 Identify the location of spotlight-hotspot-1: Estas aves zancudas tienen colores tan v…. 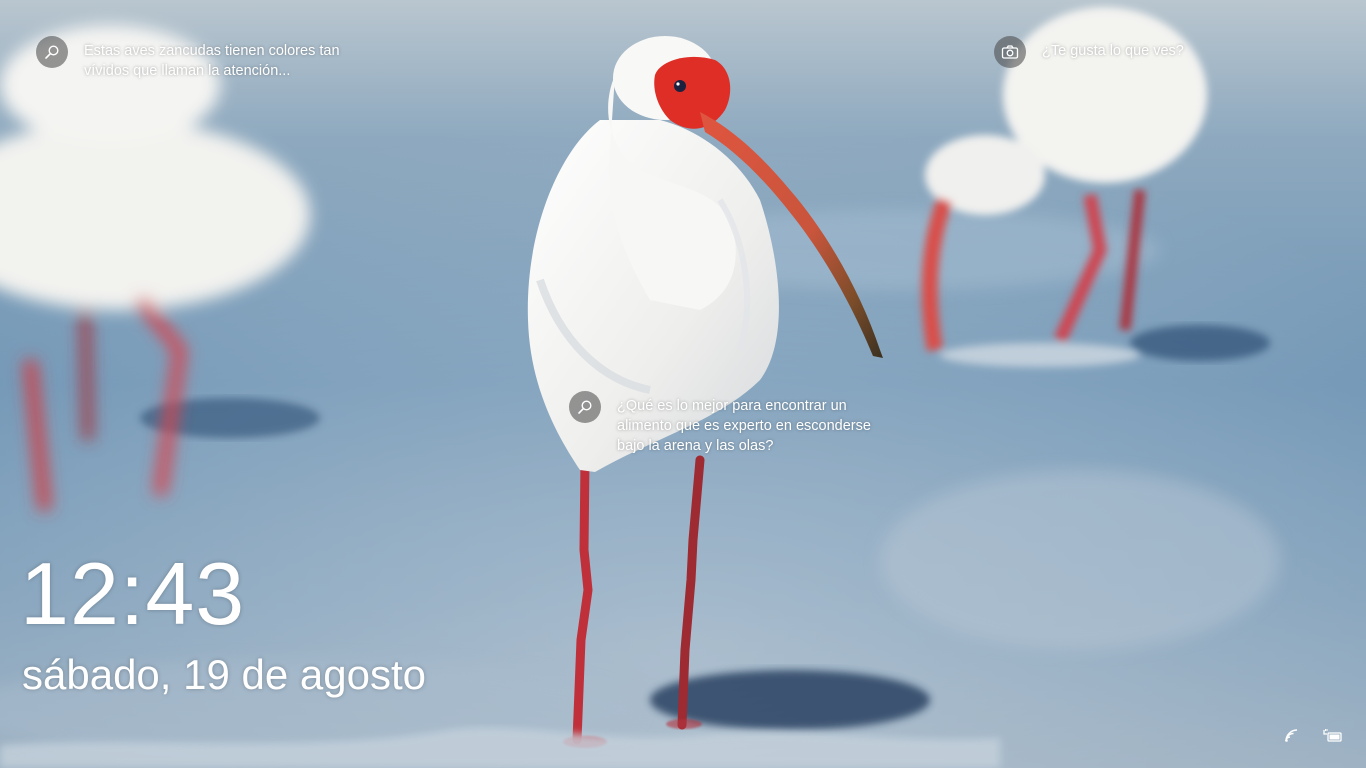
(188, 58).